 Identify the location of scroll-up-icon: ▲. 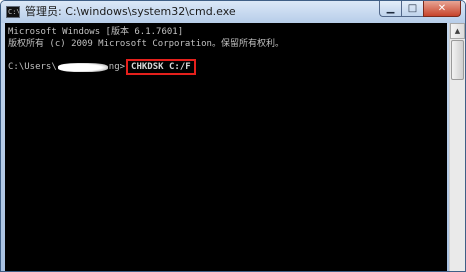
(457, 31).